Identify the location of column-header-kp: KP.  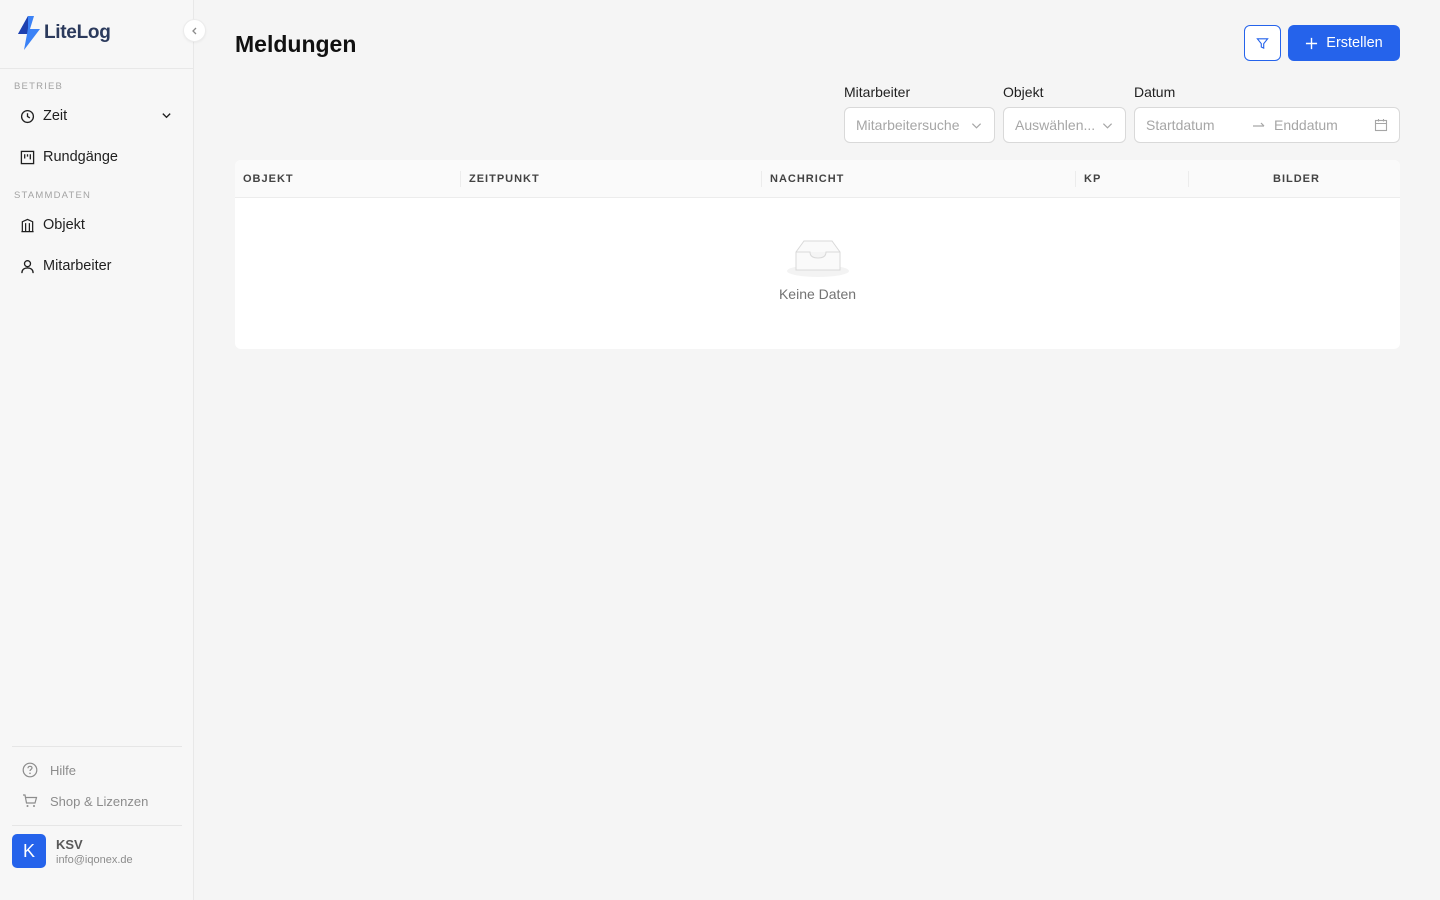
(1092, 179).